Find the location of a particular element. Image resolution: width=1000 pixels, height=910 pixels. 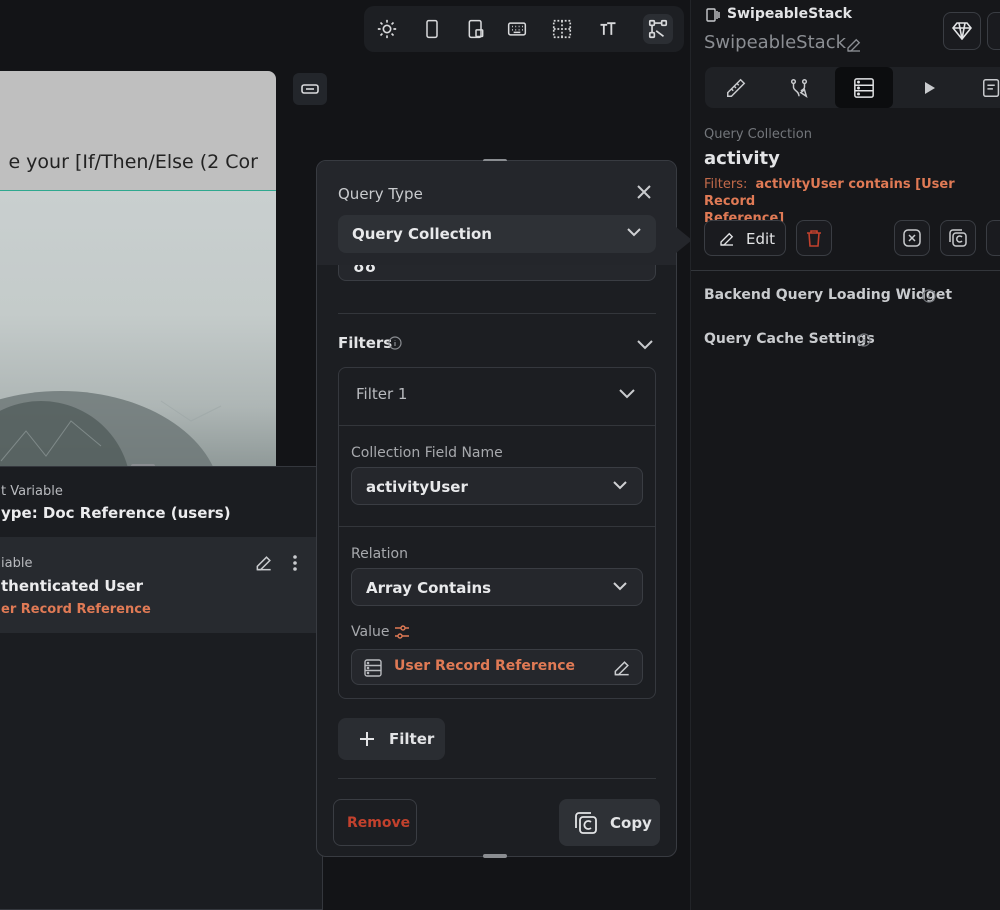

settings-sliders-icon is located at coordinates (402, 632).